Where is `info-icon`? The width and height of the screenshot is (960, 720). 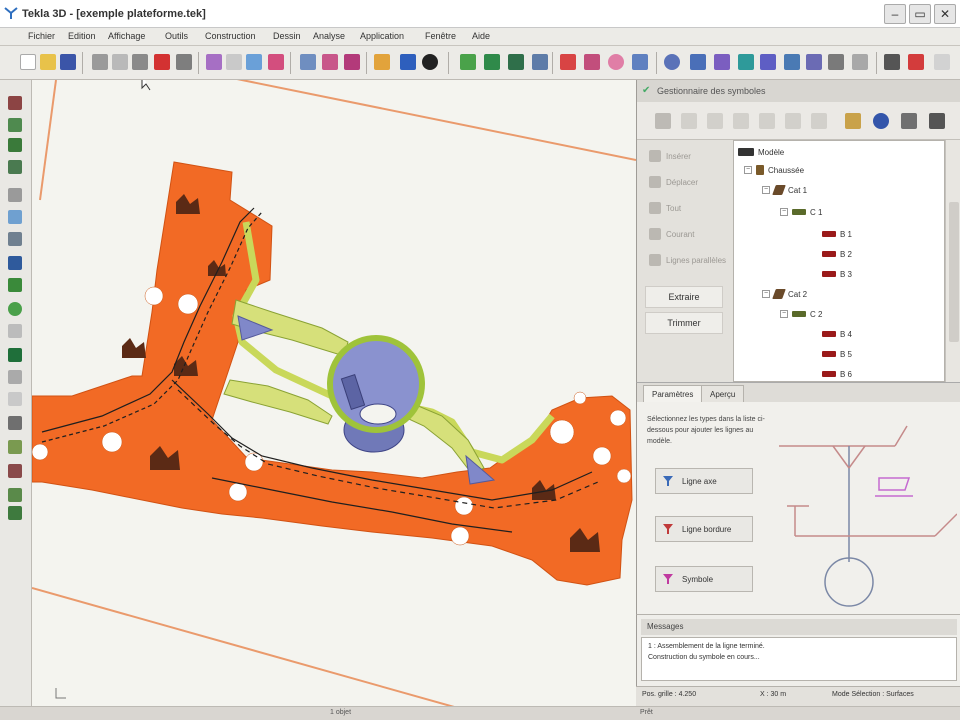 info-icon is located at coordinates (430, 62).